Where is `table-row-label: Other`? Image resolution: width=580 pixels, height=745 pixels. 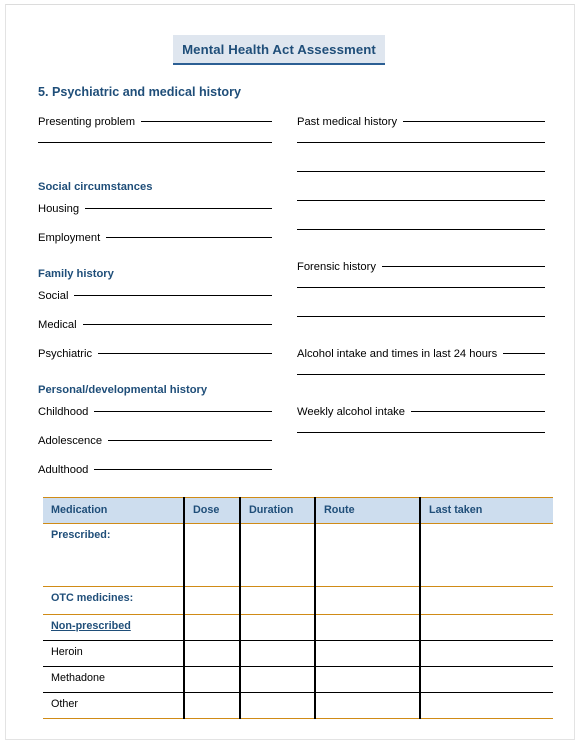
table-row-label: Other is located at coordinates (65, 704).